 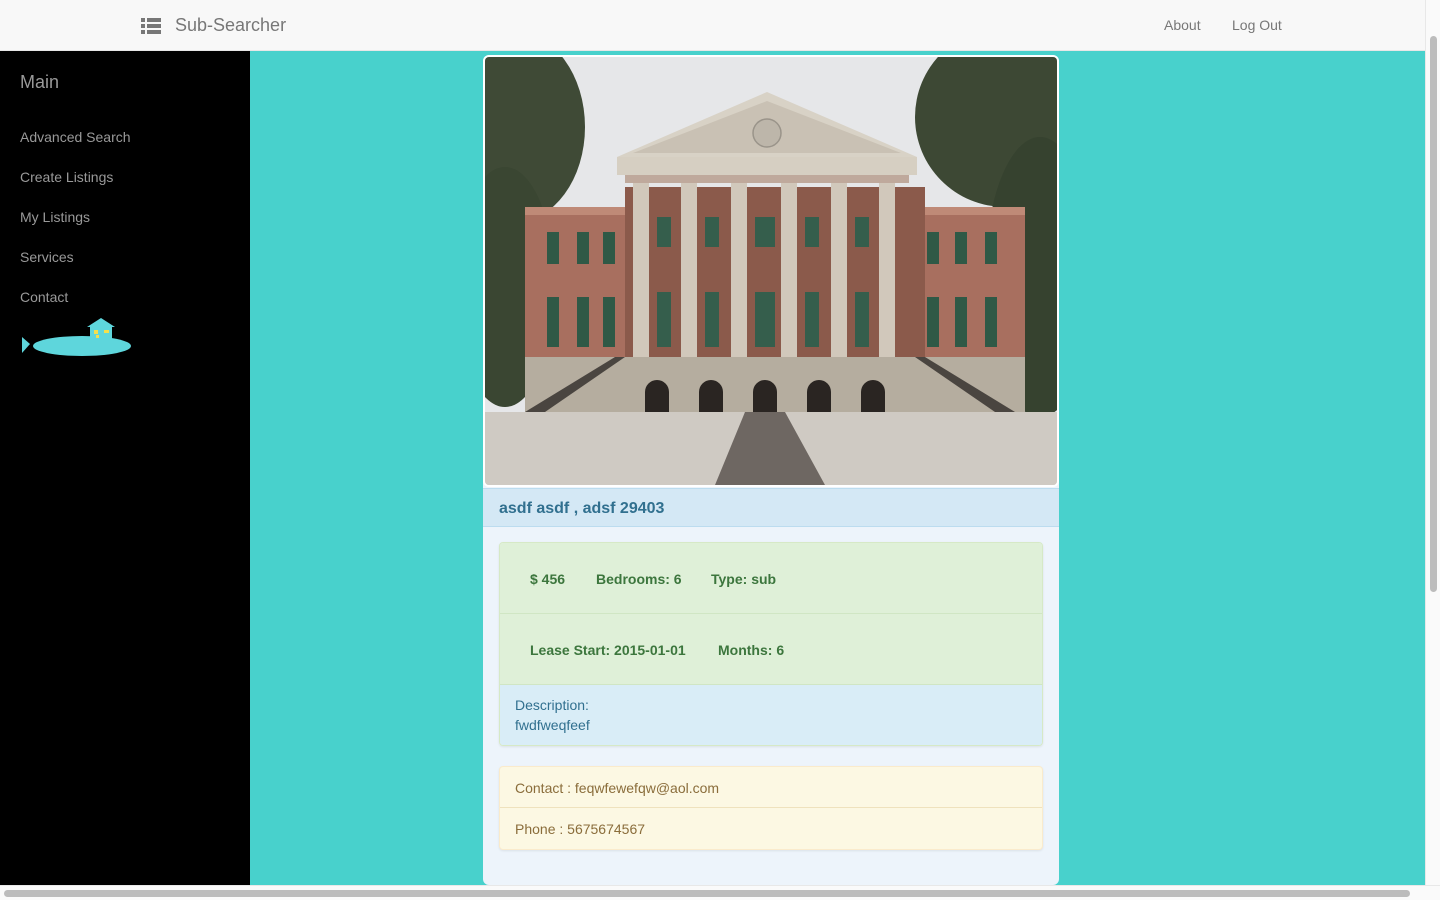 I want to click on horizontal-scroll-thumb, so click(x=707, y=893).